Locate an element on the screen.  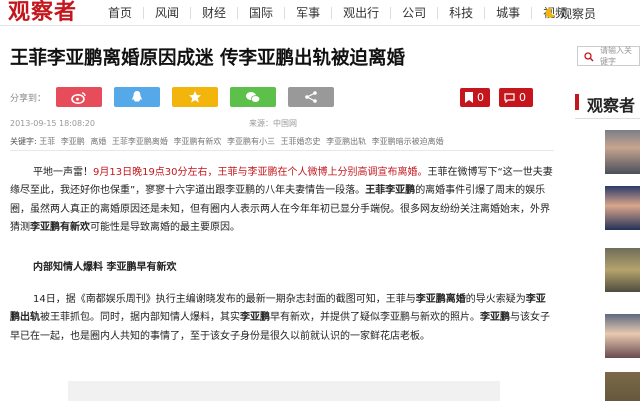
keywords-label: 关键字: is located at coordinates (23, 141).